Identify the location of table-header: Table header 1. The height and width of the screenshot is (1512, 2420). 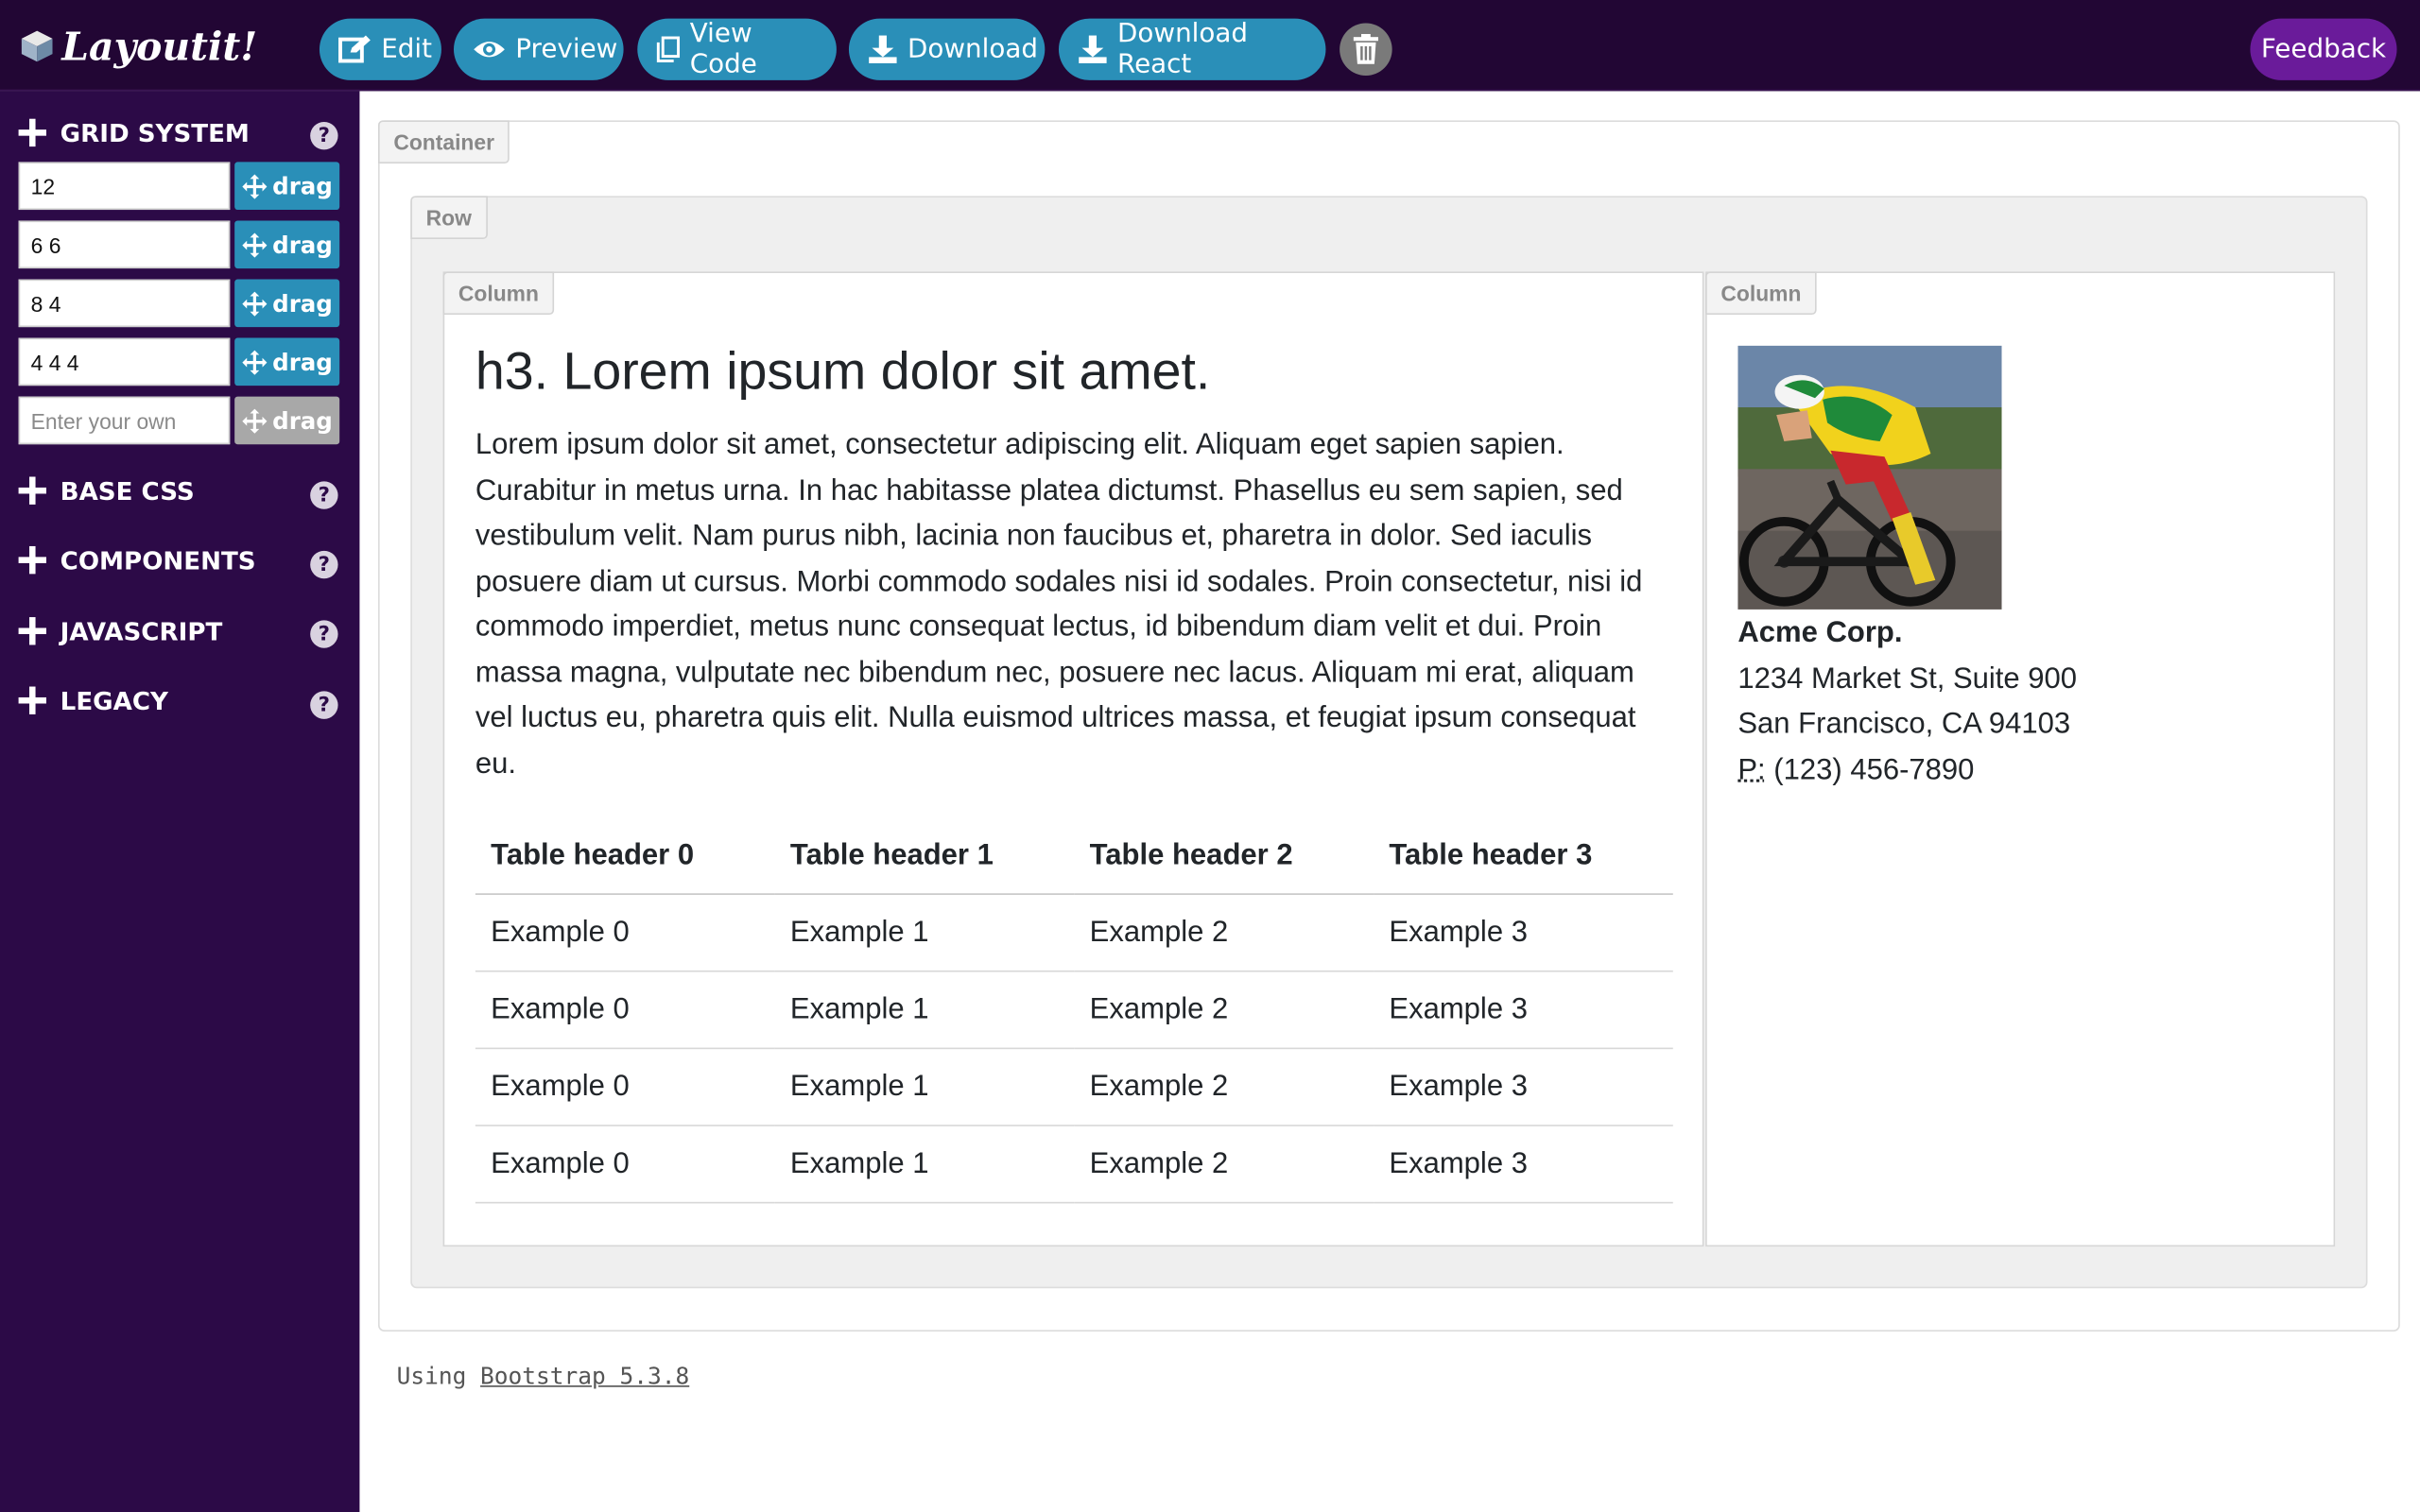
(924, 856).